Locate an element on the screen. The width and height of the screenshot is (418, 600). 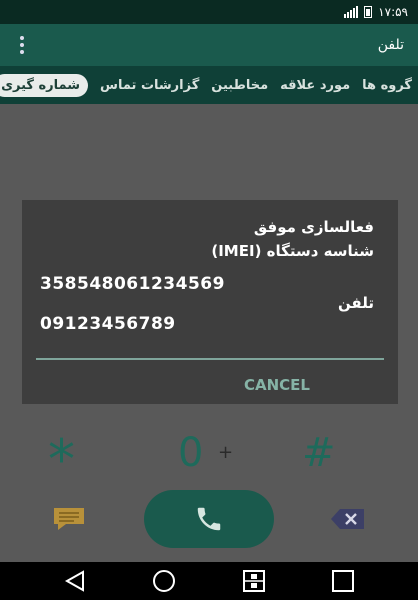
dialog-divider is located at coordinates (210, 359).